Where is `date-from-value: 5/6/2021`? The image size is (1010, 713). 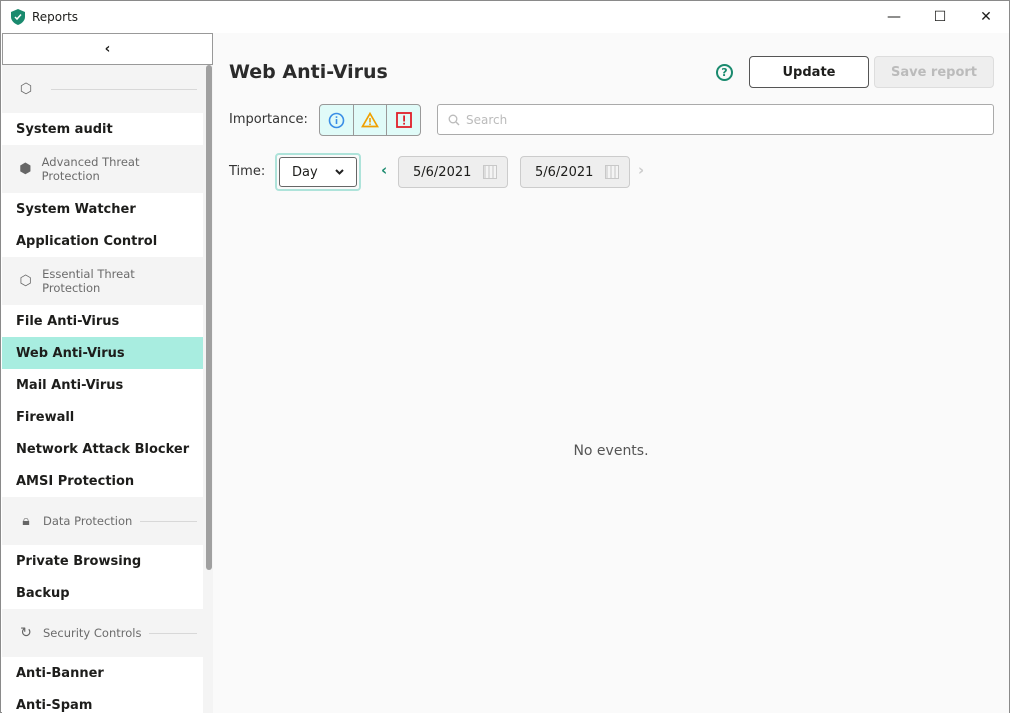
date-from-value: 5/6/2021 is located at coordinates (442, 172).